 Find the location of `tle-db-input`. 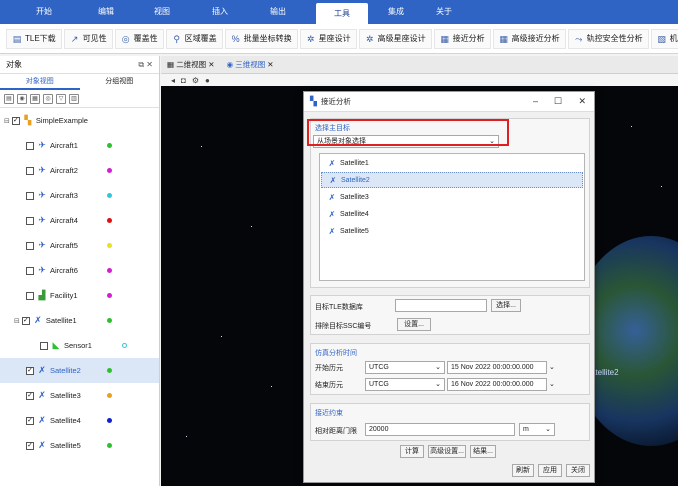

tle-db-input is located at coordinates (441, 305).